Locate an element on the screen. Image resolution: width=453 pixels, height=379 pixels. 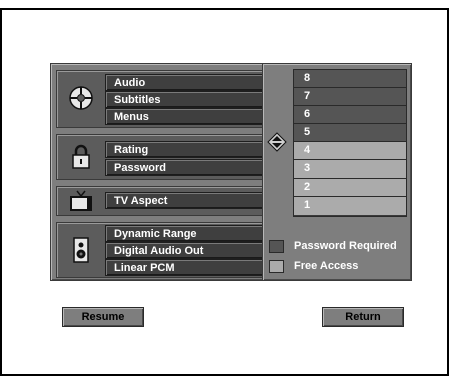
rating-level-label: 6 is located at coordinates (307, 114).